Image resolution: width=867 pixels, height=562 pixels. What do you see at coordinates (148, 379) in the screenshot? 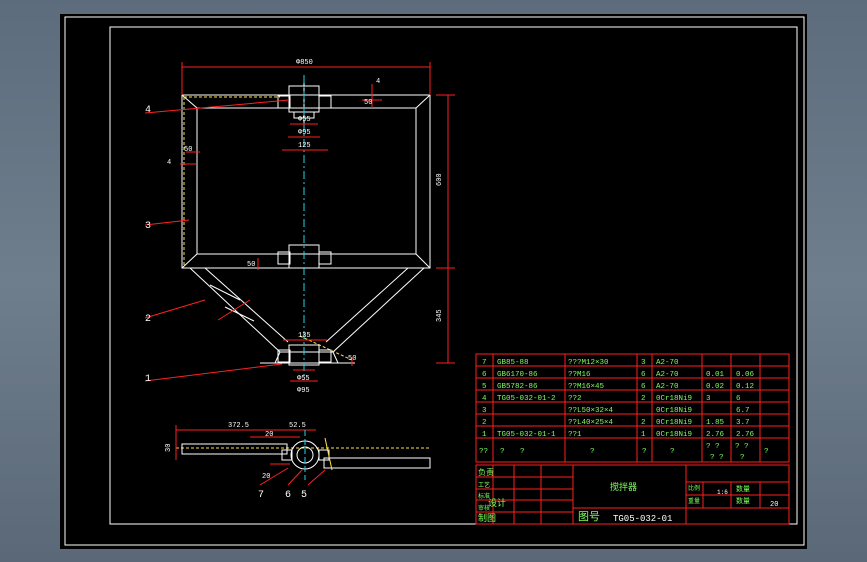
I see `balloon-1: 1` at bounding box center [148, 379].